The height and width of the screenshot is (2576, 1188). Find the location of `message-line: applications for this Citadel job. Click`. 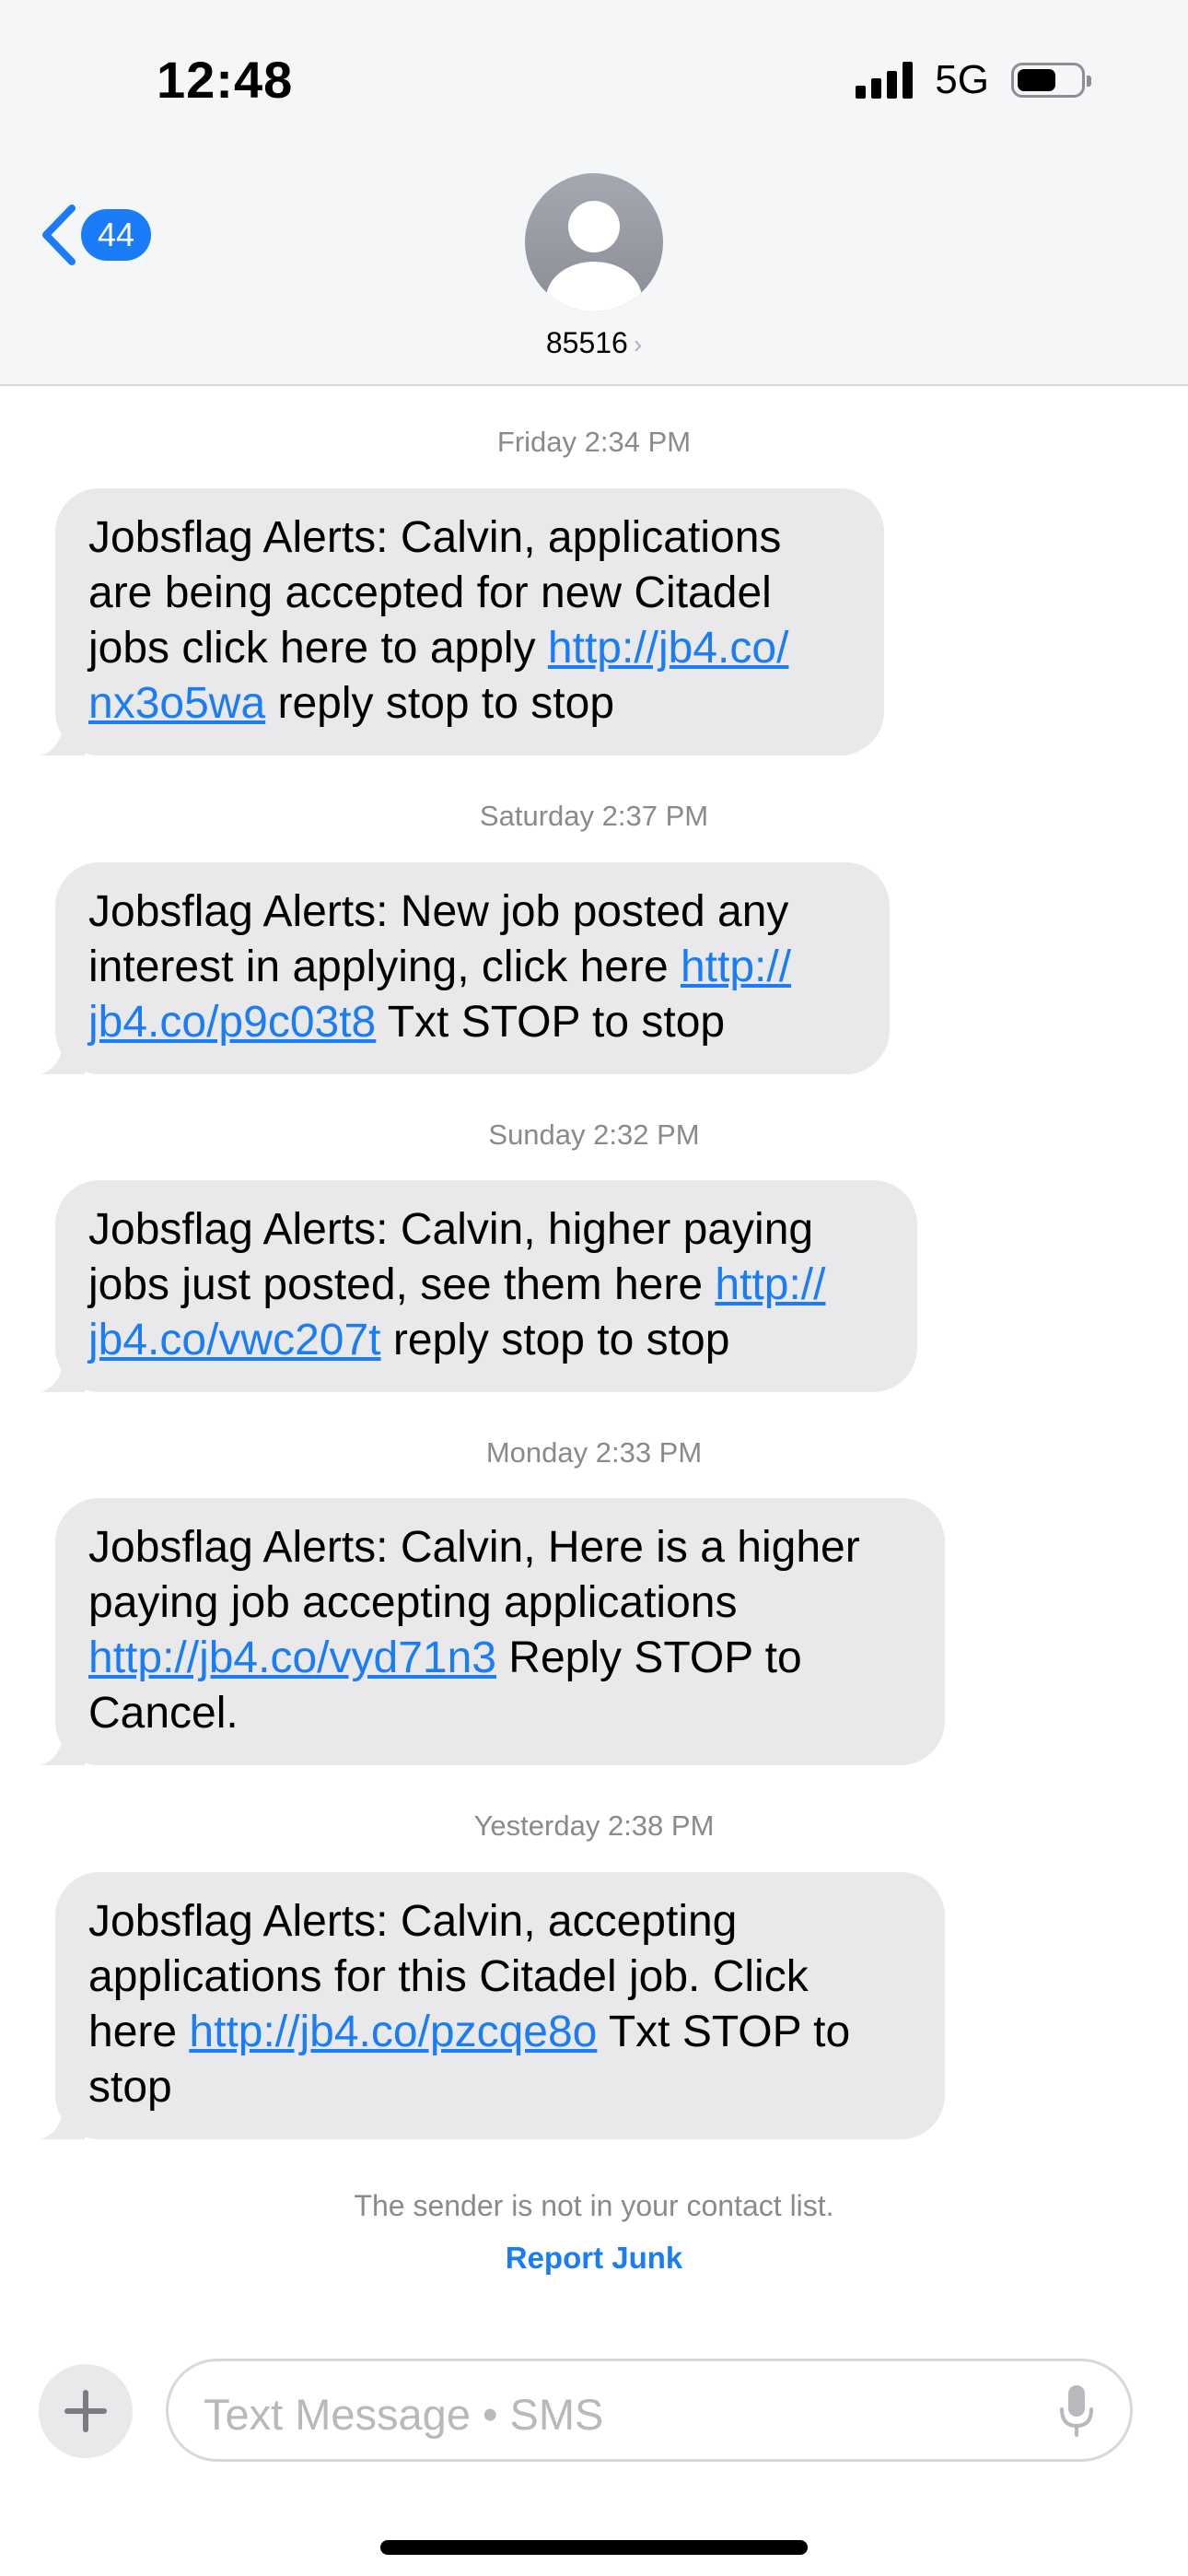

message-line: applications for this Citadel job. Click is located at coordinates (500, 1978).